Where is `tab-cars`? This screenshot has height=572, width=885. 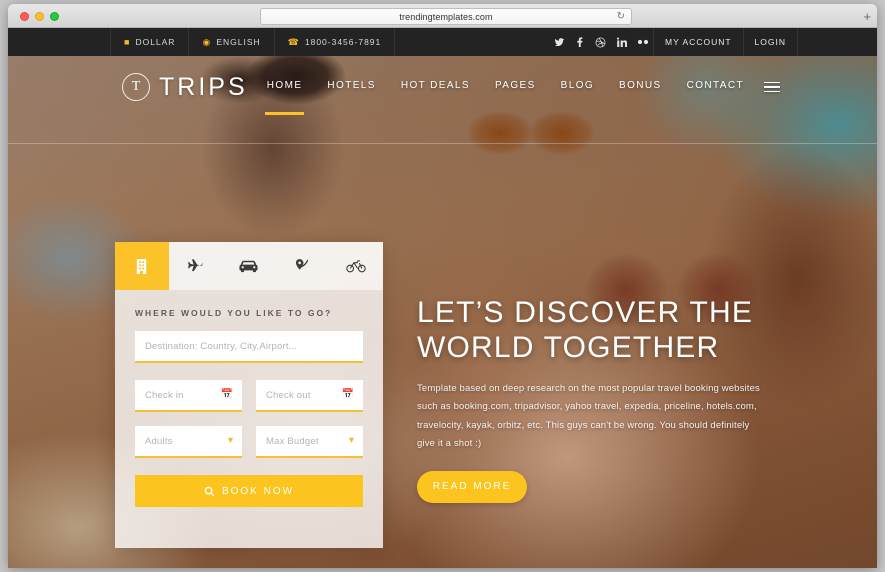
tab-cars is located at coordinates (249, 266).